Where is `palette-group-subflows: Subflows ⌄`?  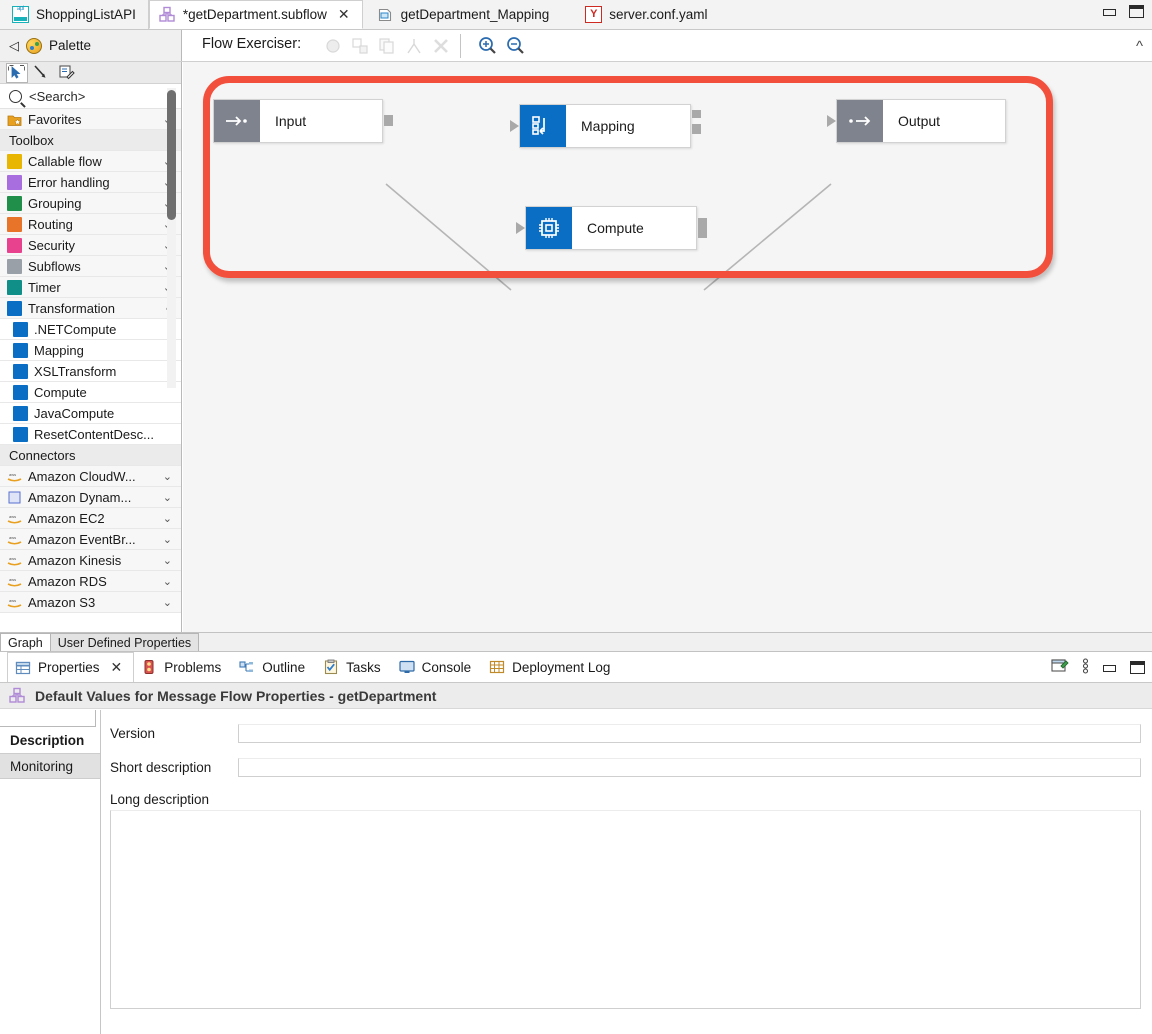 palette-group-subflows: Subflows ⌄ is located at coordinates (90, 266).